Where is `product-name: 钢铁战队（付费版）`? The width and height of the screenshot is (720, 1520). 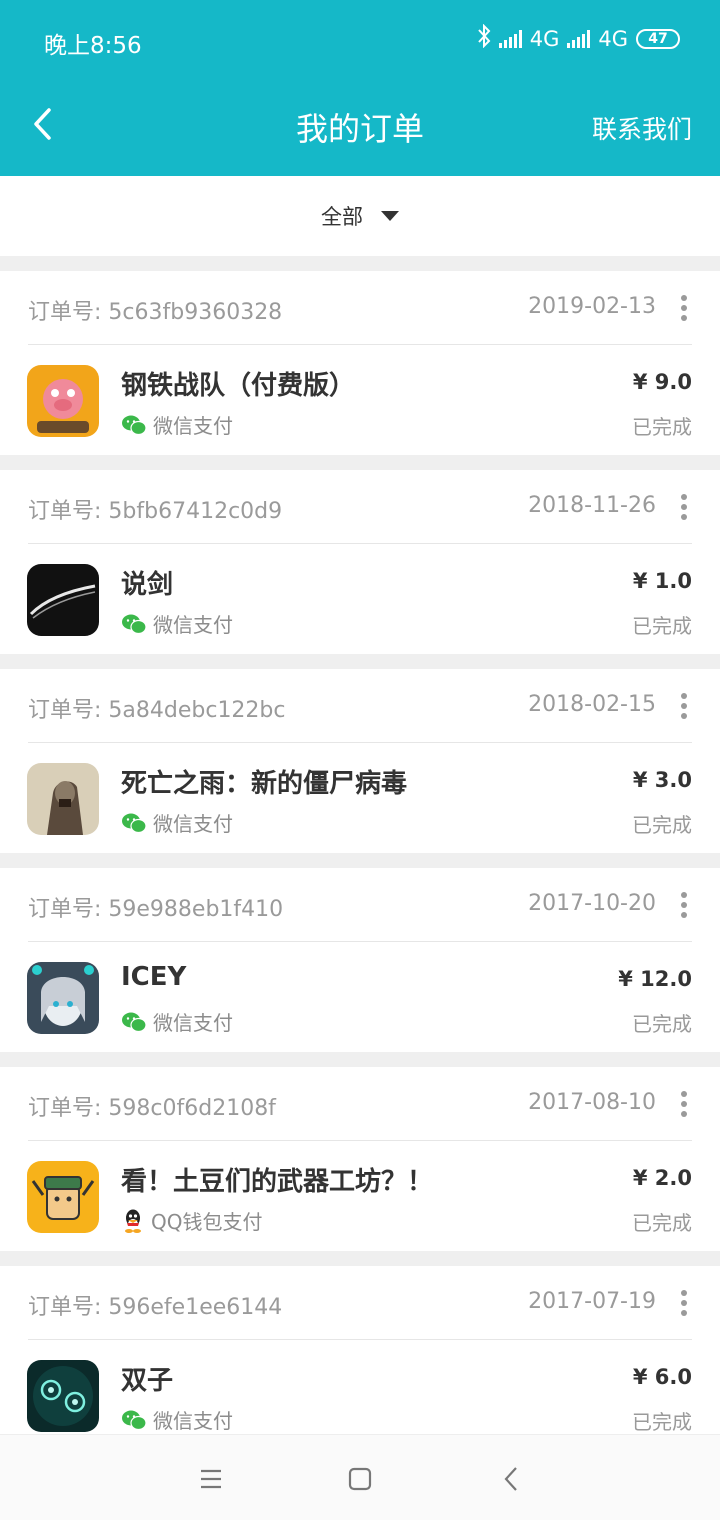 product-name: 钢铁战队（付费版） is located at coordinates (238, 386).